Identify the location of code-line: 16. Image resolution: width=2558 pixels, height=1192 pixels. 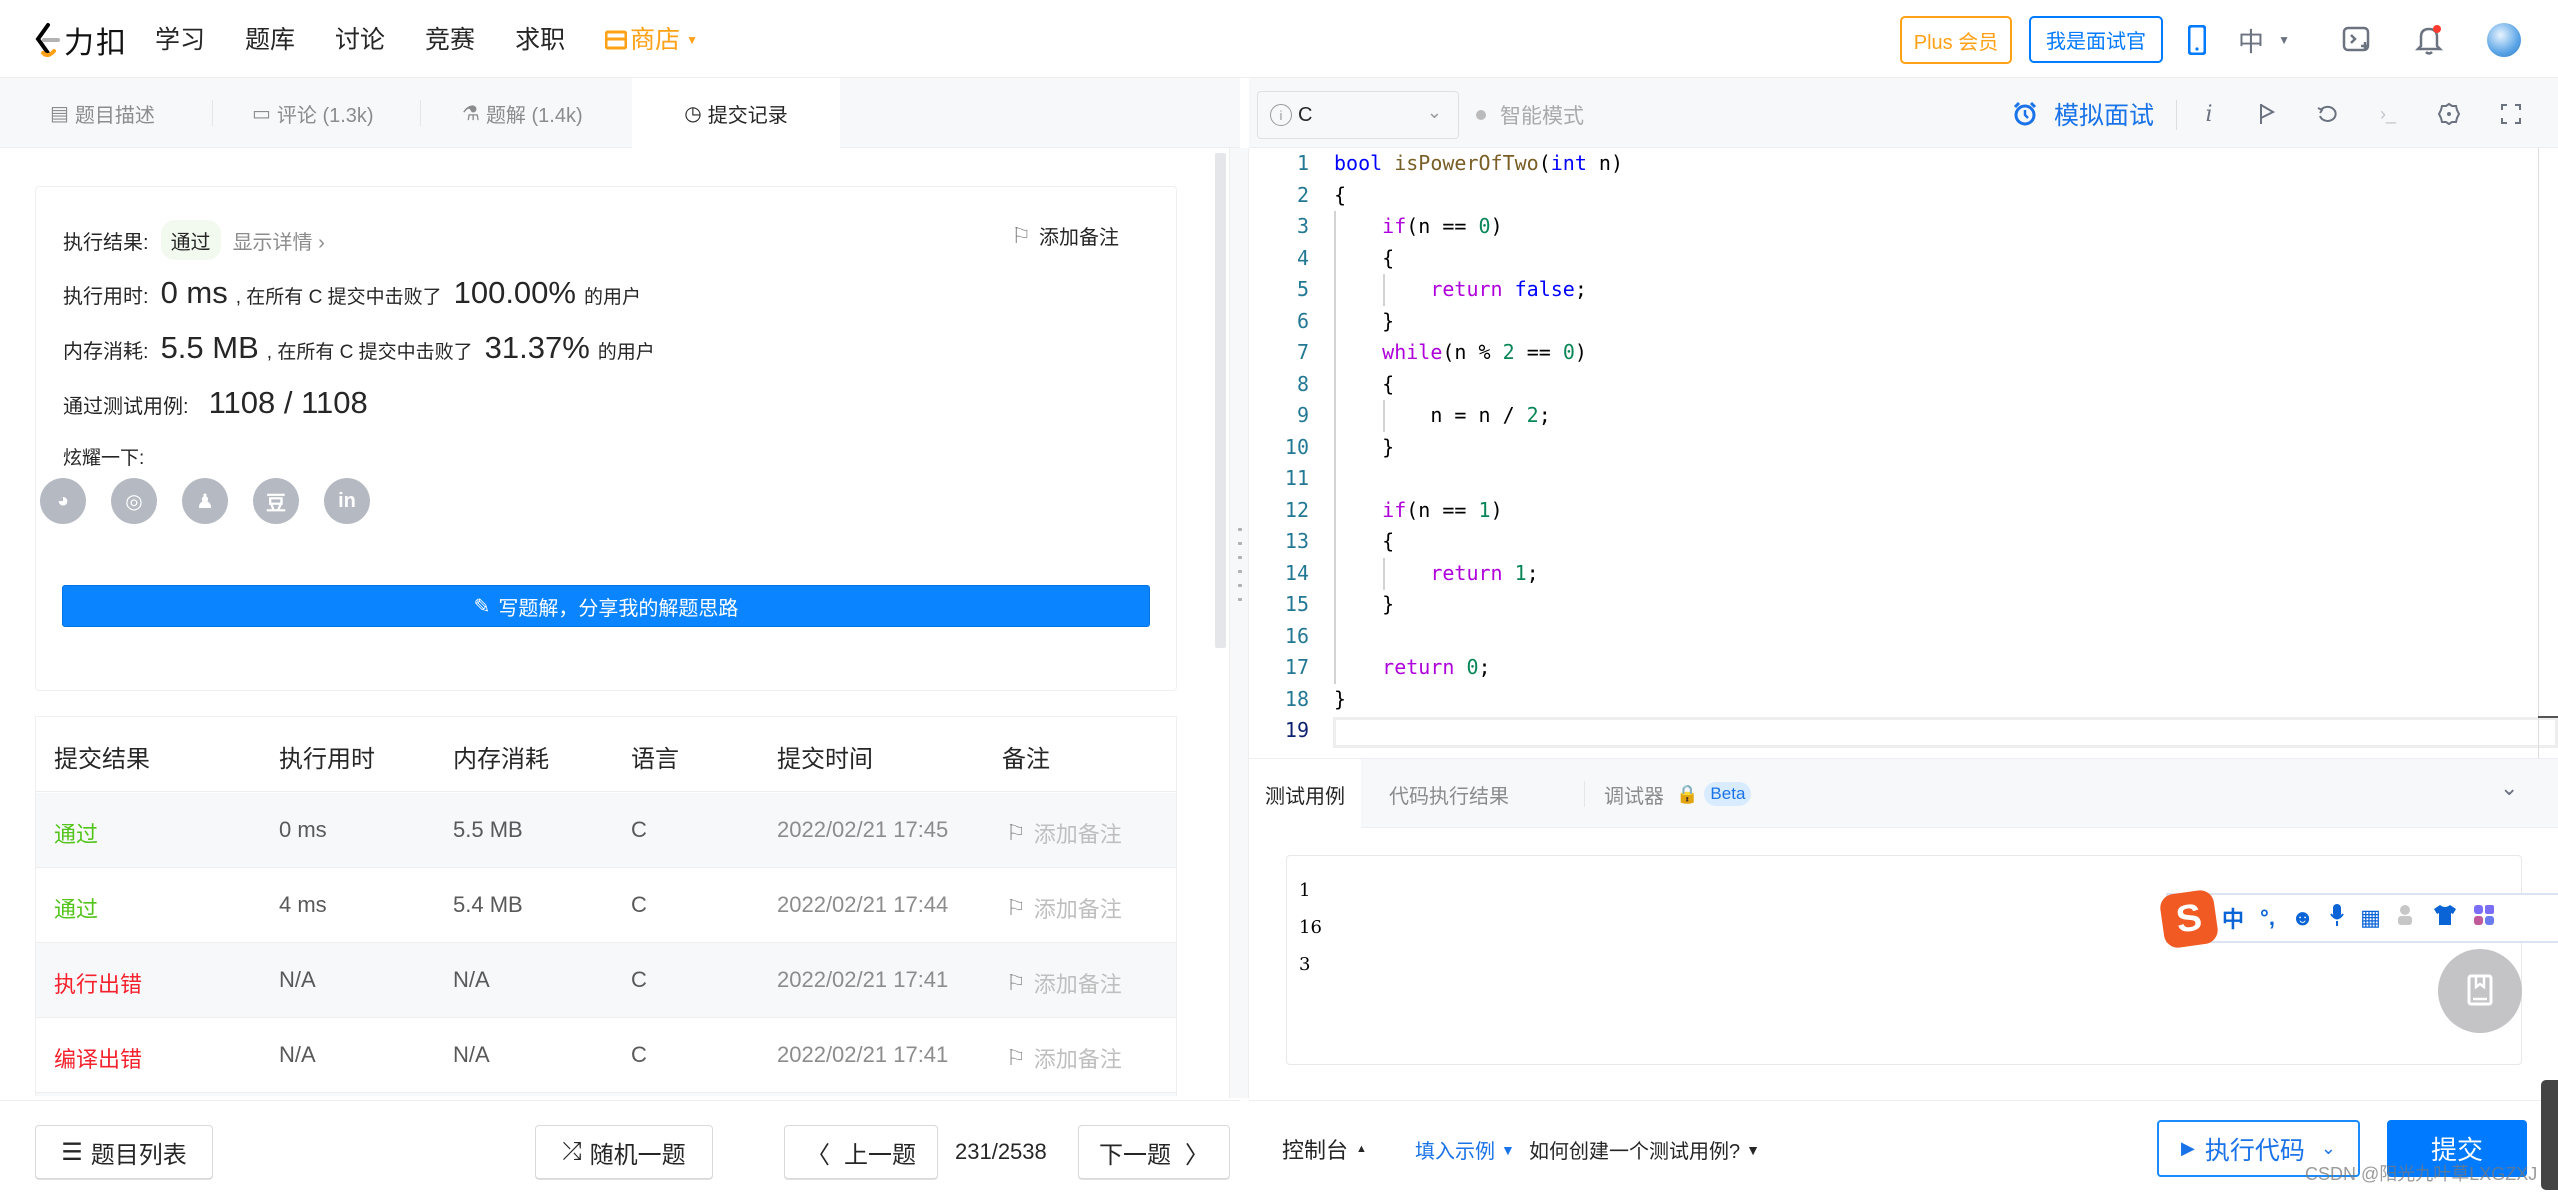
(1903, 637).